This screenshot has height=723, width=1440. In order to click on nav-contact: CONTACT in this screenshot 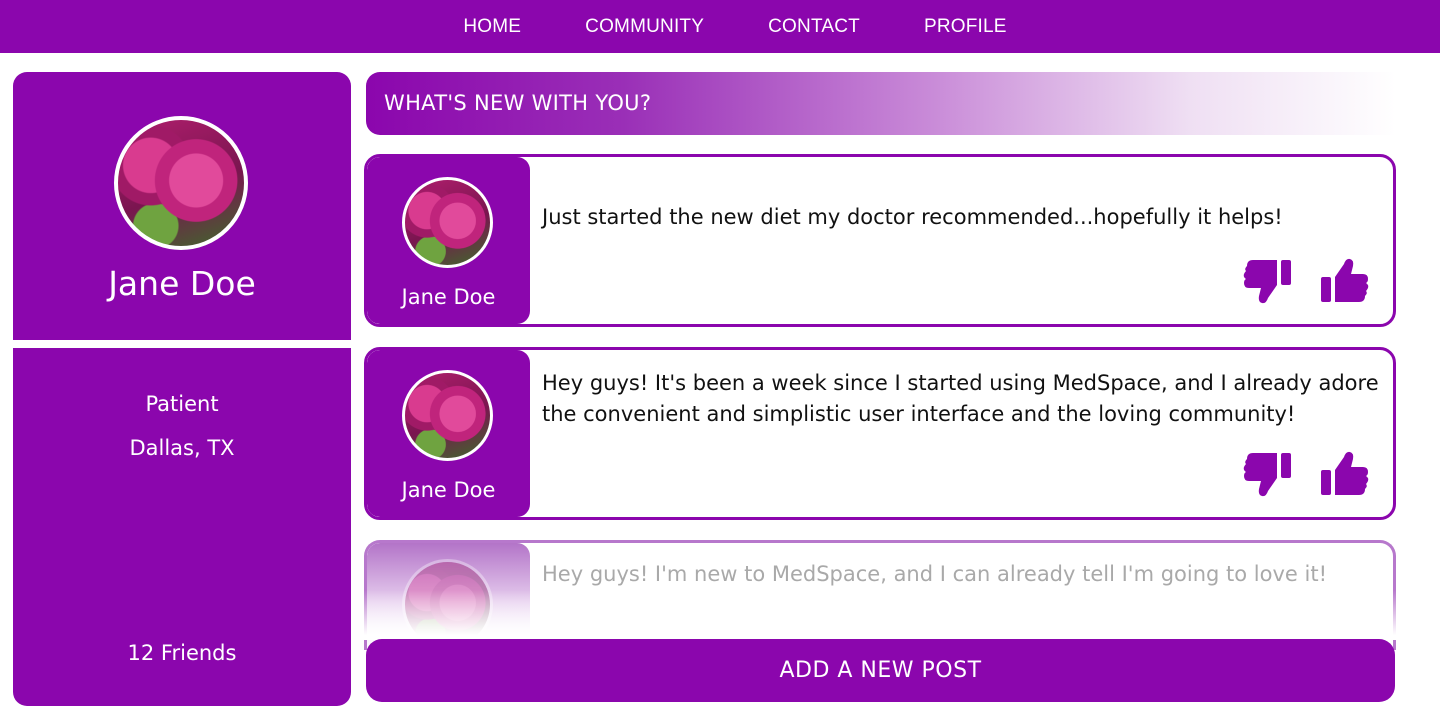, I will do `click(814, 27)`.